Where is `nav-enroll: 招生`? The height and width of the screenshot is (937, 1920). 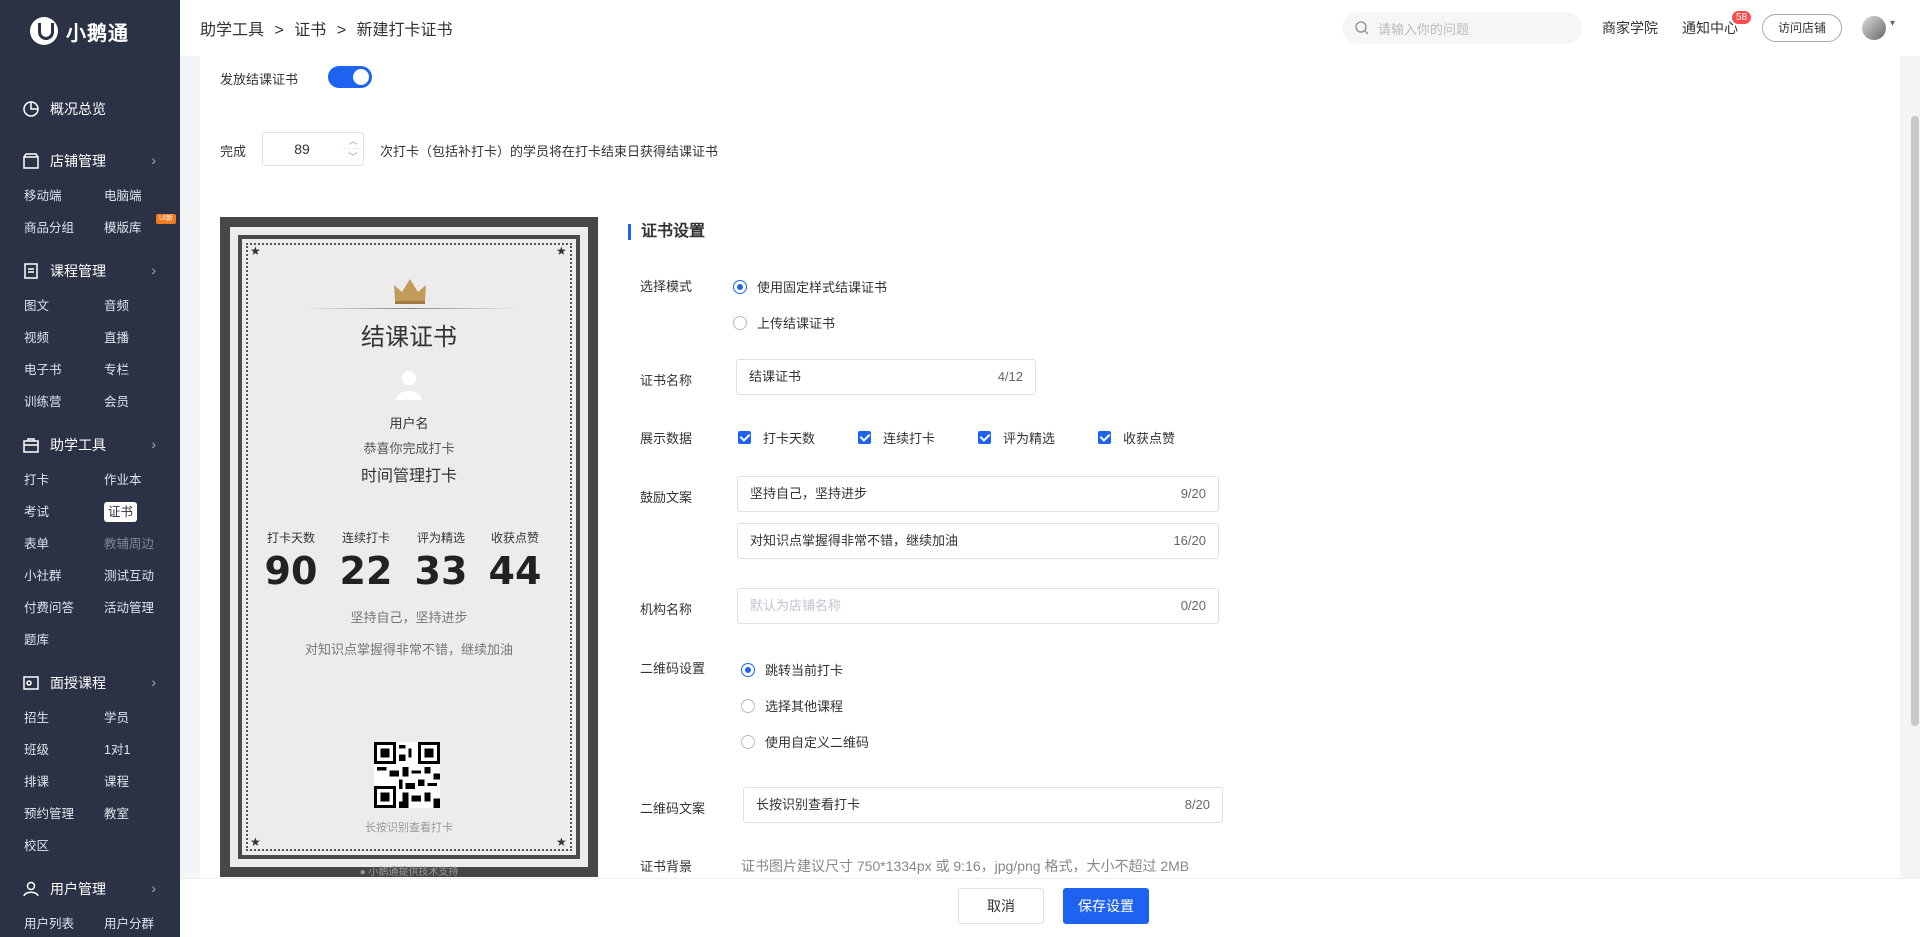
nav-enroll: 招生 is located at coordinates (64, 718).